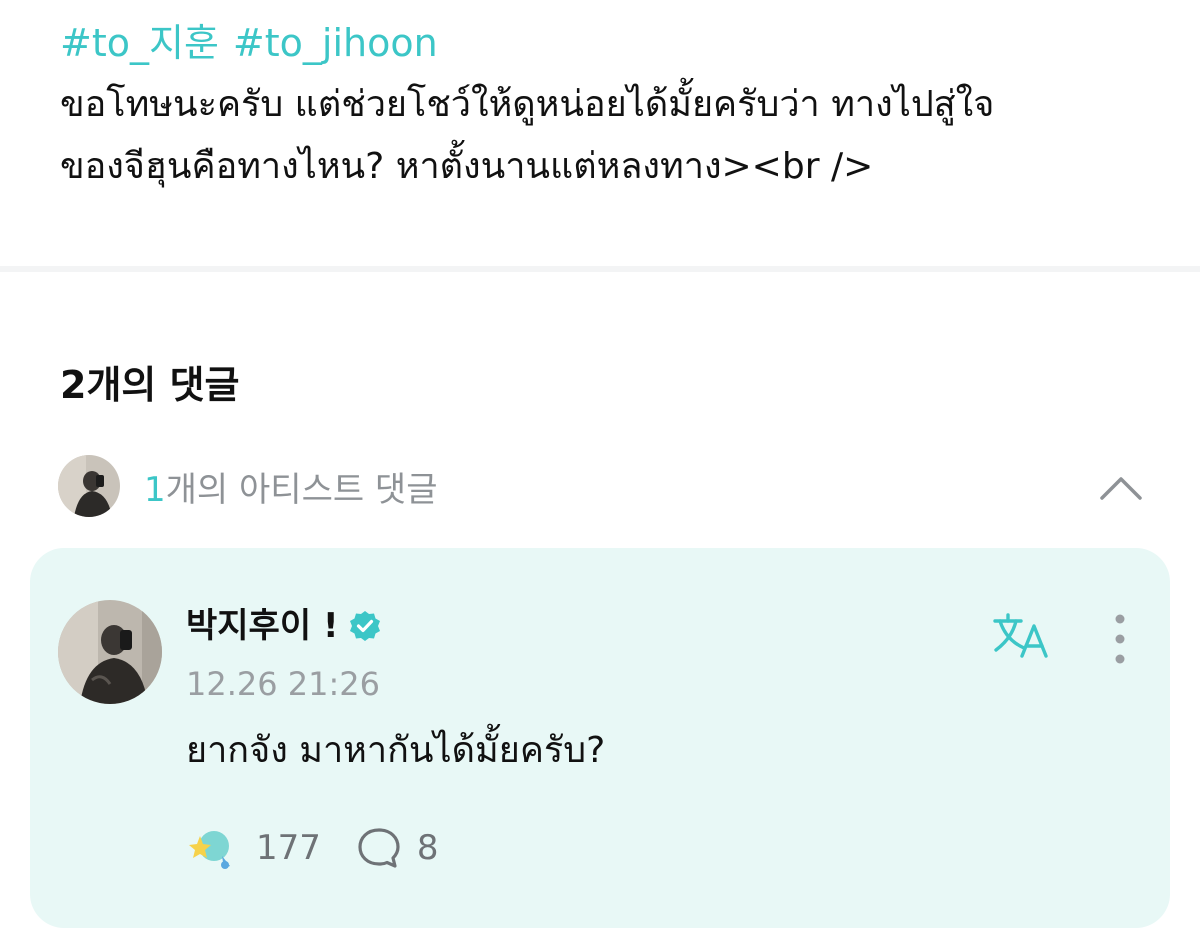  What do you see at coordinates (150, 385) in the screenshot?
I see `comments-count-title: 2개의 댓글` at bounding box center [150, 385].